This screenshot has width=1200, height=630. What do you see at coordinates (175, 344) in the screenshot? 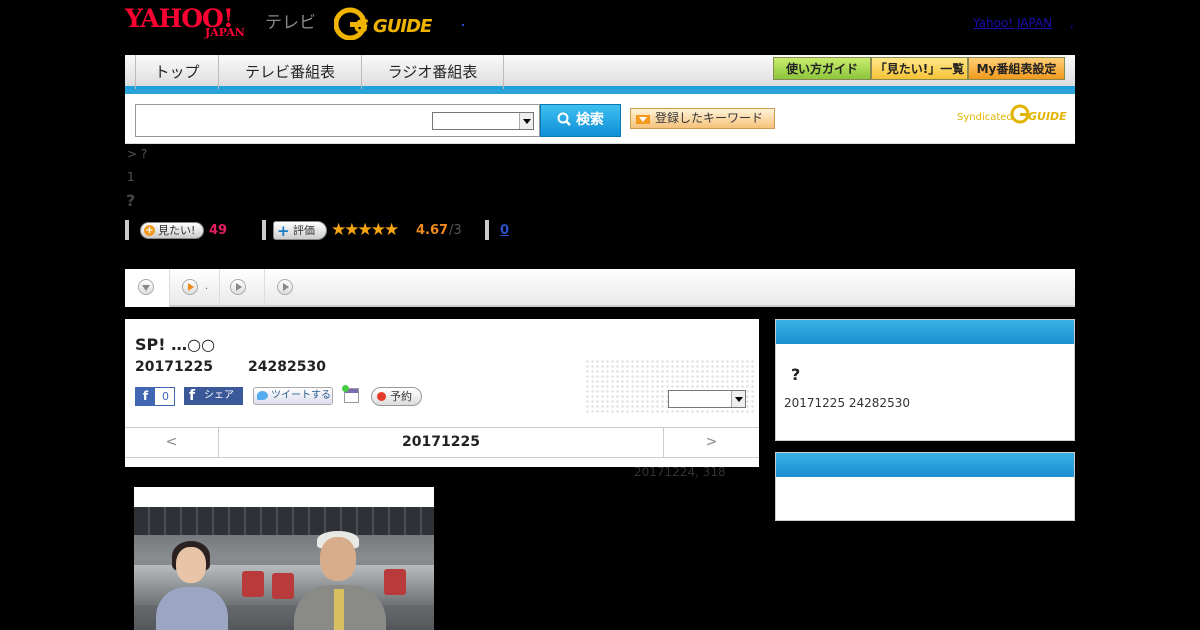
I see `program-title: SP! …○○` at bounding box center [175, 344].